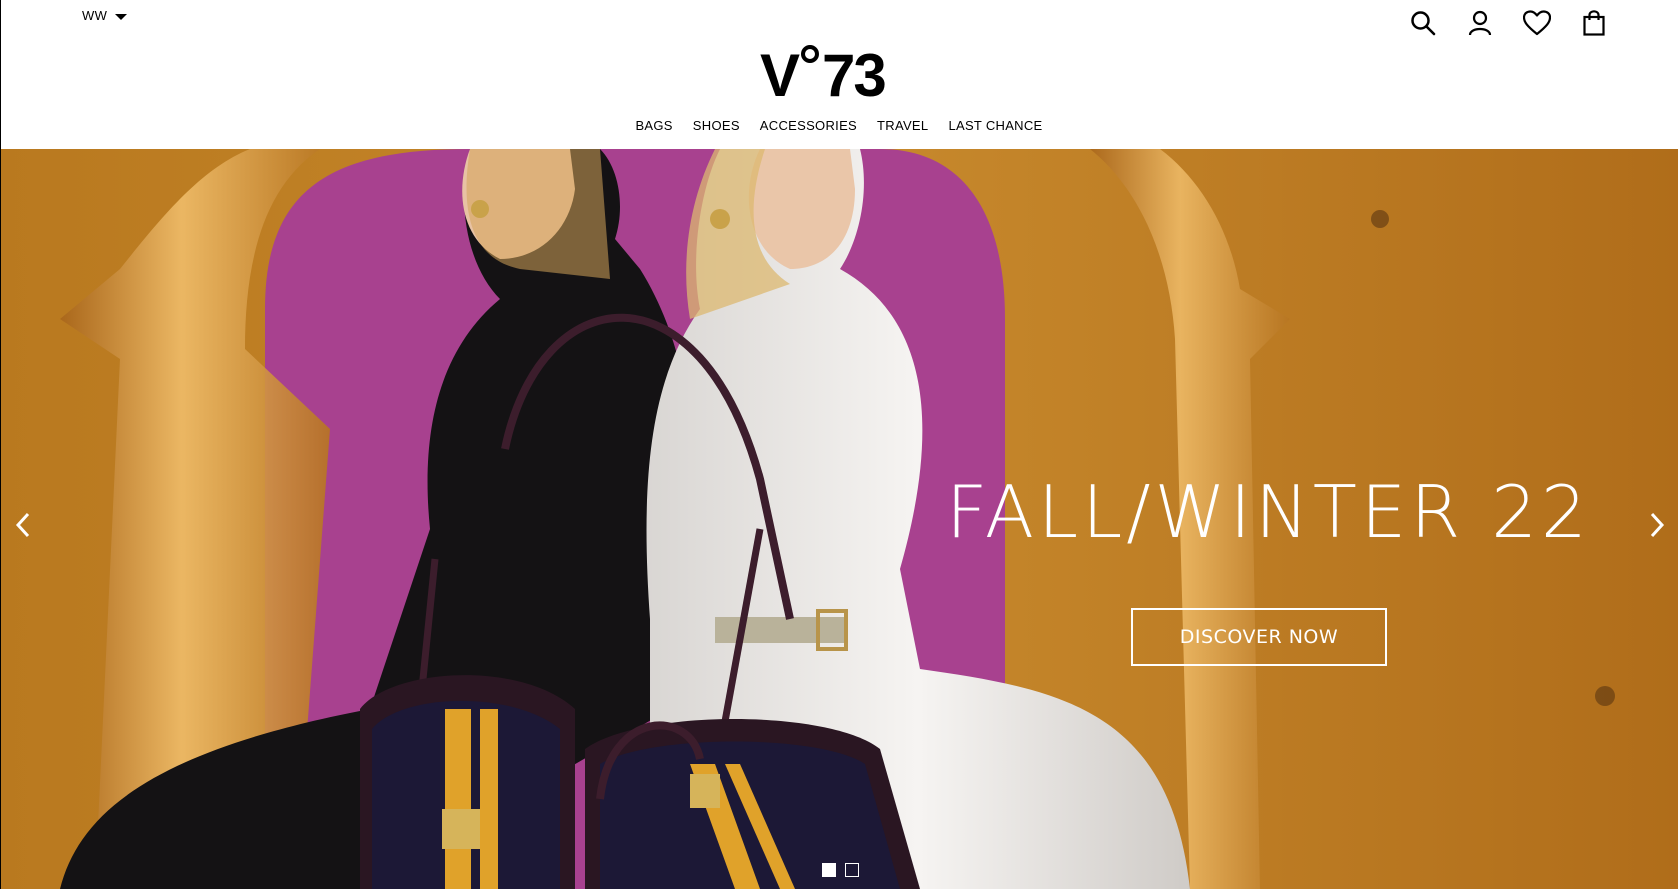 This screenshot has width=1678, height=889. I want to click on account-icon, so click(1480, 23).